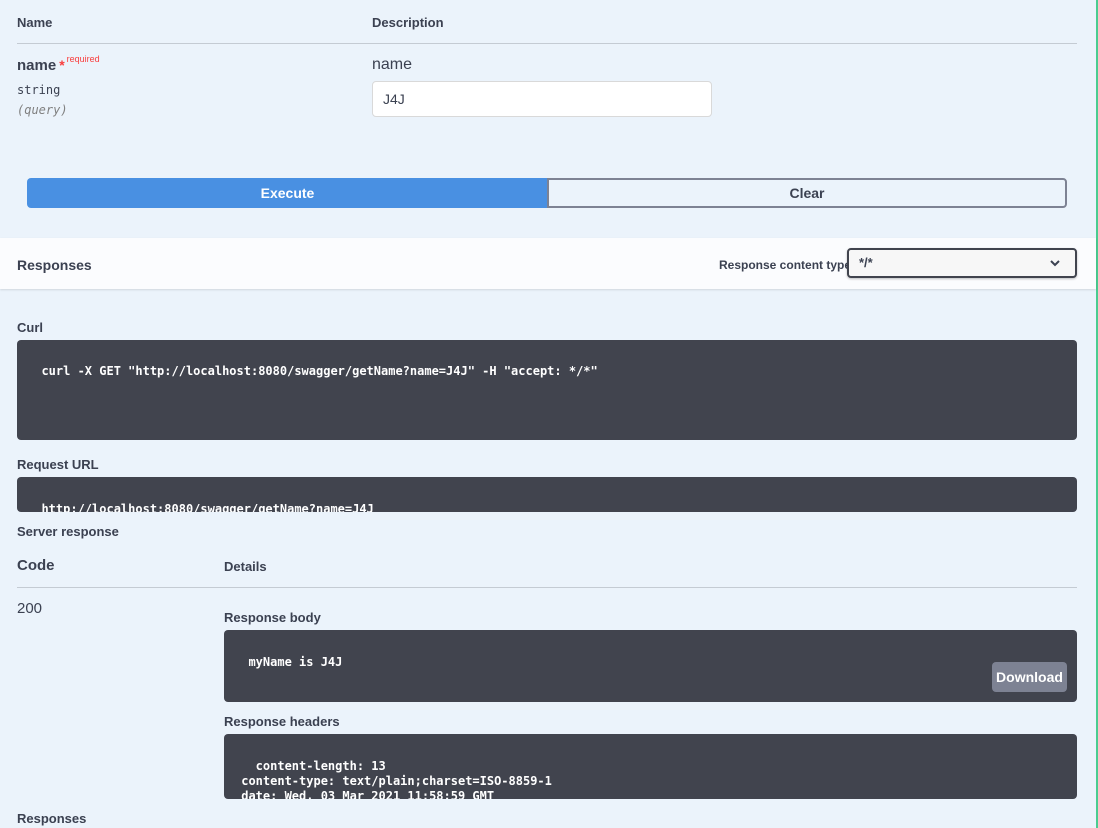 This screenshot has height=828, width=1098. I want to click on parameter-description: name, so click(392, 64).